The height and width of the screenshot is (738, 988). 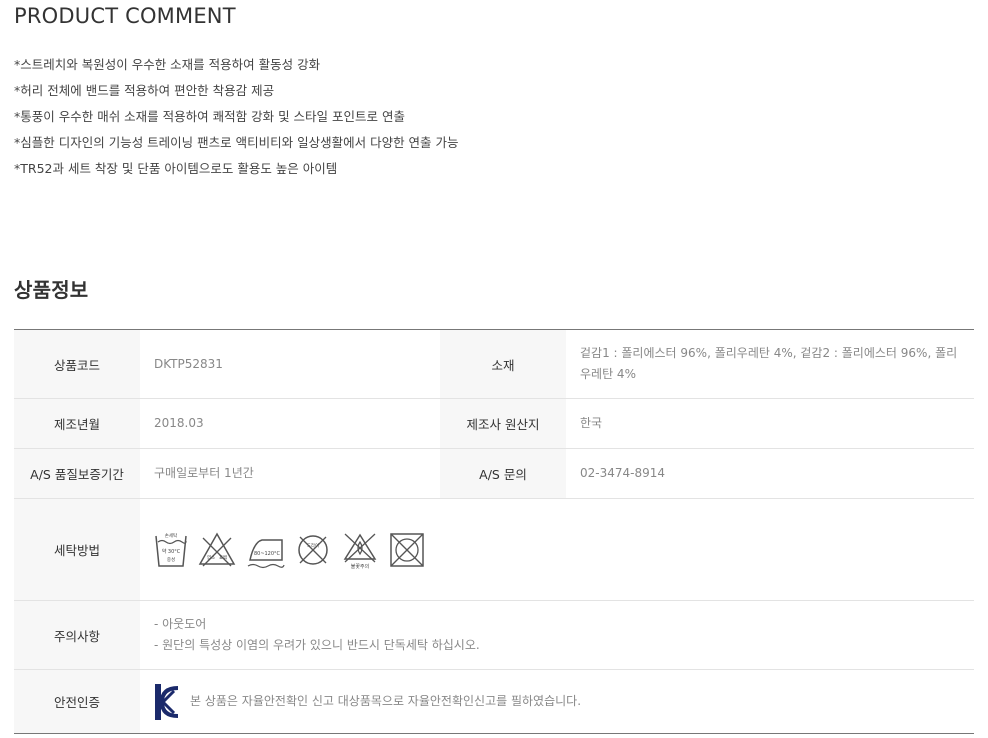 I want to click on product-info-title: 상품정보, so click(x=51, y=290).